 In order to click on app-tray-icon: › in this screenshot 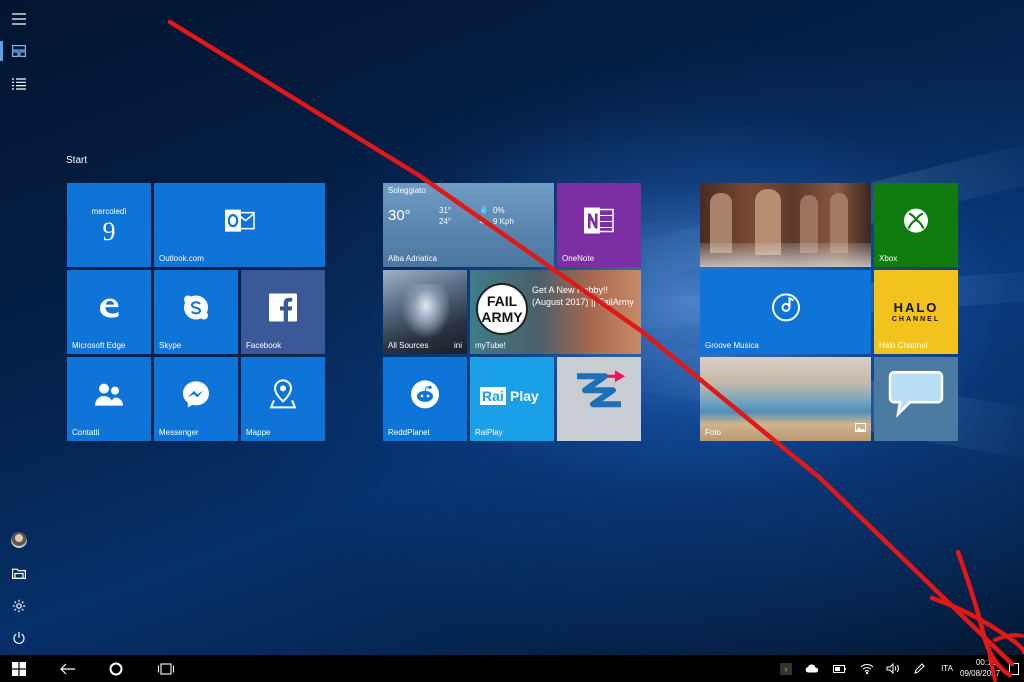, I will do `click(786, 668)`.